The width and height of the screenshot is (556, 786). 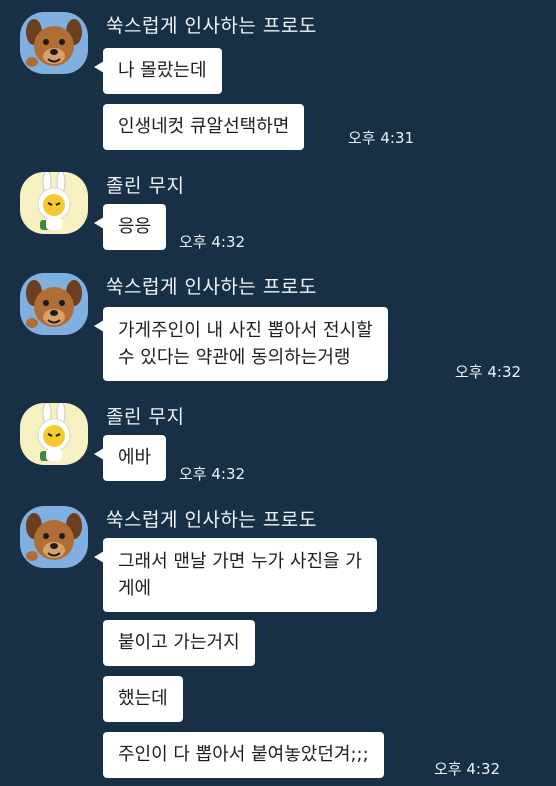 I want to click on message-line: 그래서 맨날 가면 누가 사진을 가, so click(x=240, y=561).